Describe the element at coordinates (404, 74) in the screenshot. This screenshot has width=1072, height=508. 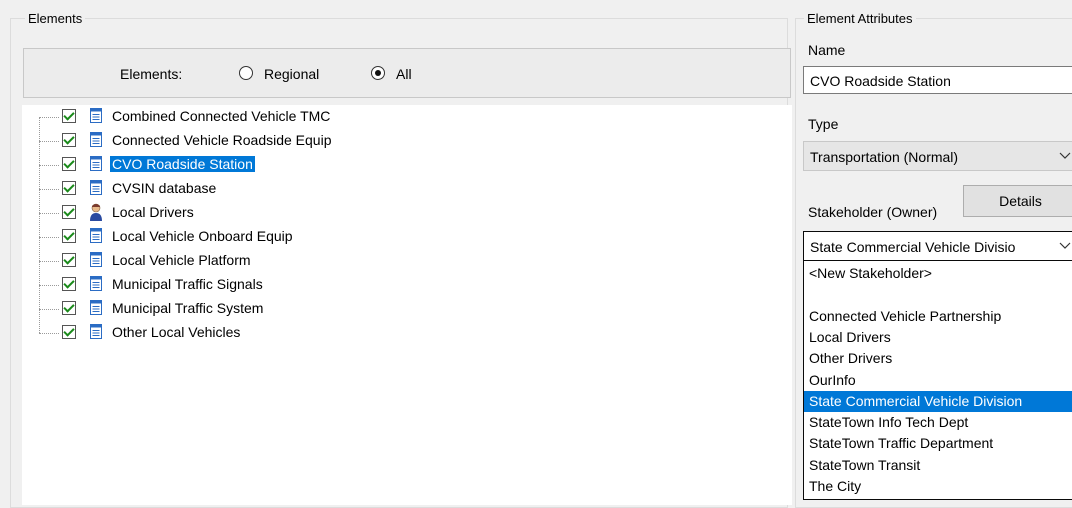
I see `all-radio-label: All` at that location.